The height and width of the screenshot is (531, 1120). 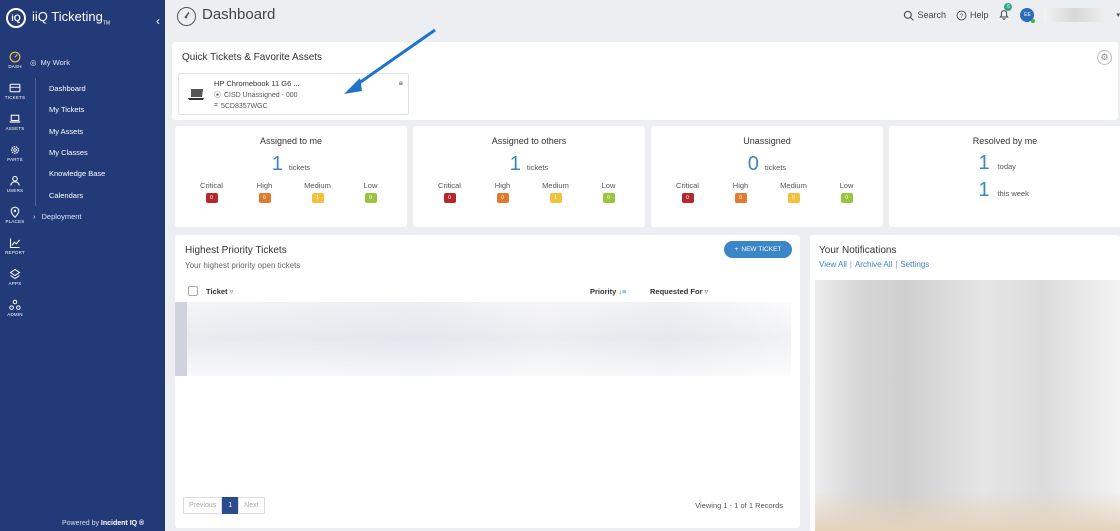 I want to click on column-priority: Priority ↓≡, so click(x=608, y=291).